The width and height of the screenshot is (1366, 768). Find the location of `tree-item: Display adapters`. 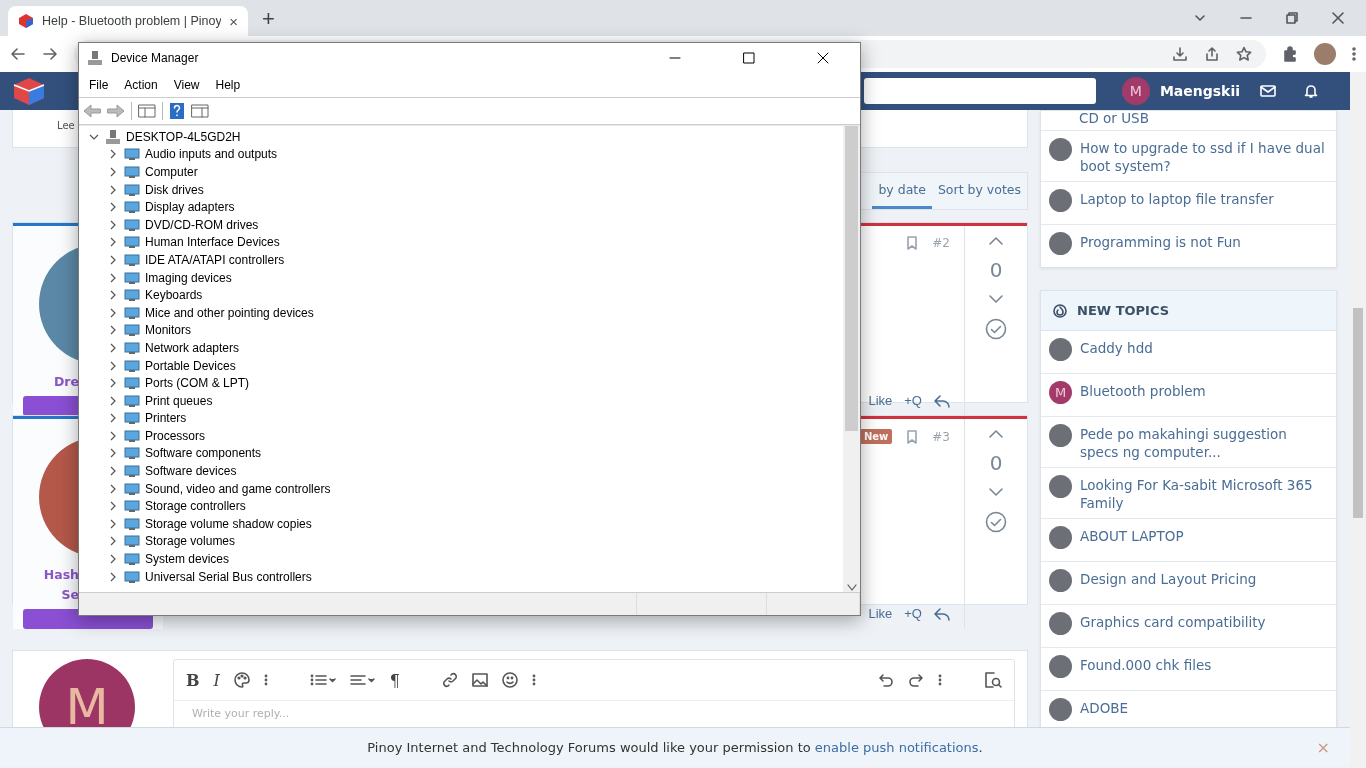

tree-item: Display adapters is located at coordinates (190, 207).